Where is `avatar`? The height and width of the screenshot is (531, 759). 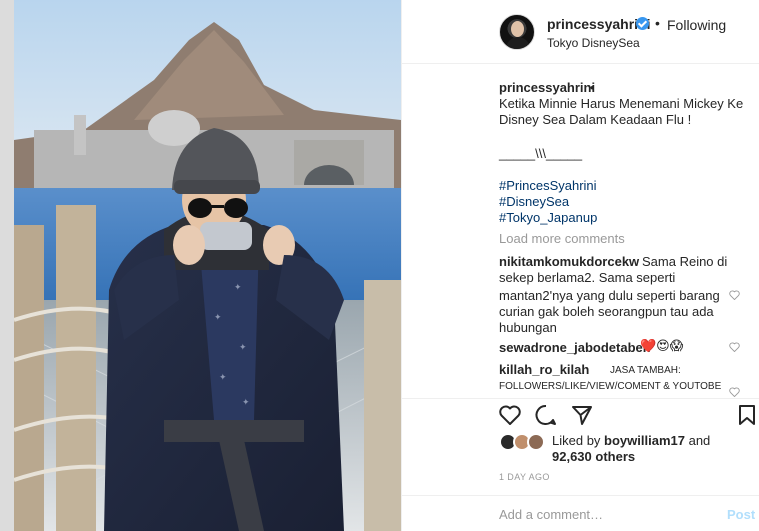
avatar is located at coordinates (517, 32).